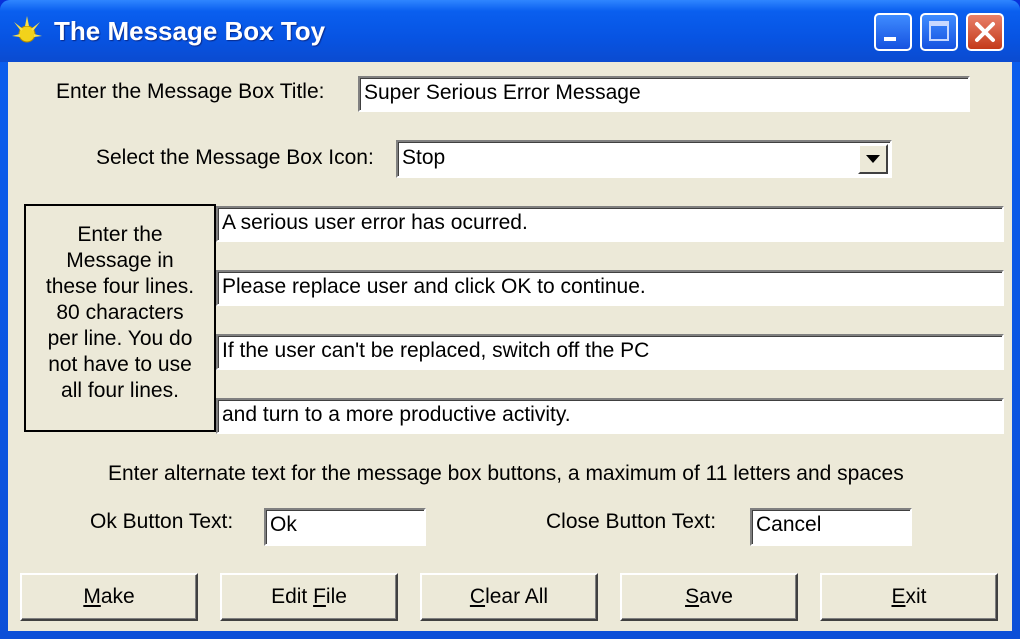  I want to click on maximize-button, so click(939, 32).